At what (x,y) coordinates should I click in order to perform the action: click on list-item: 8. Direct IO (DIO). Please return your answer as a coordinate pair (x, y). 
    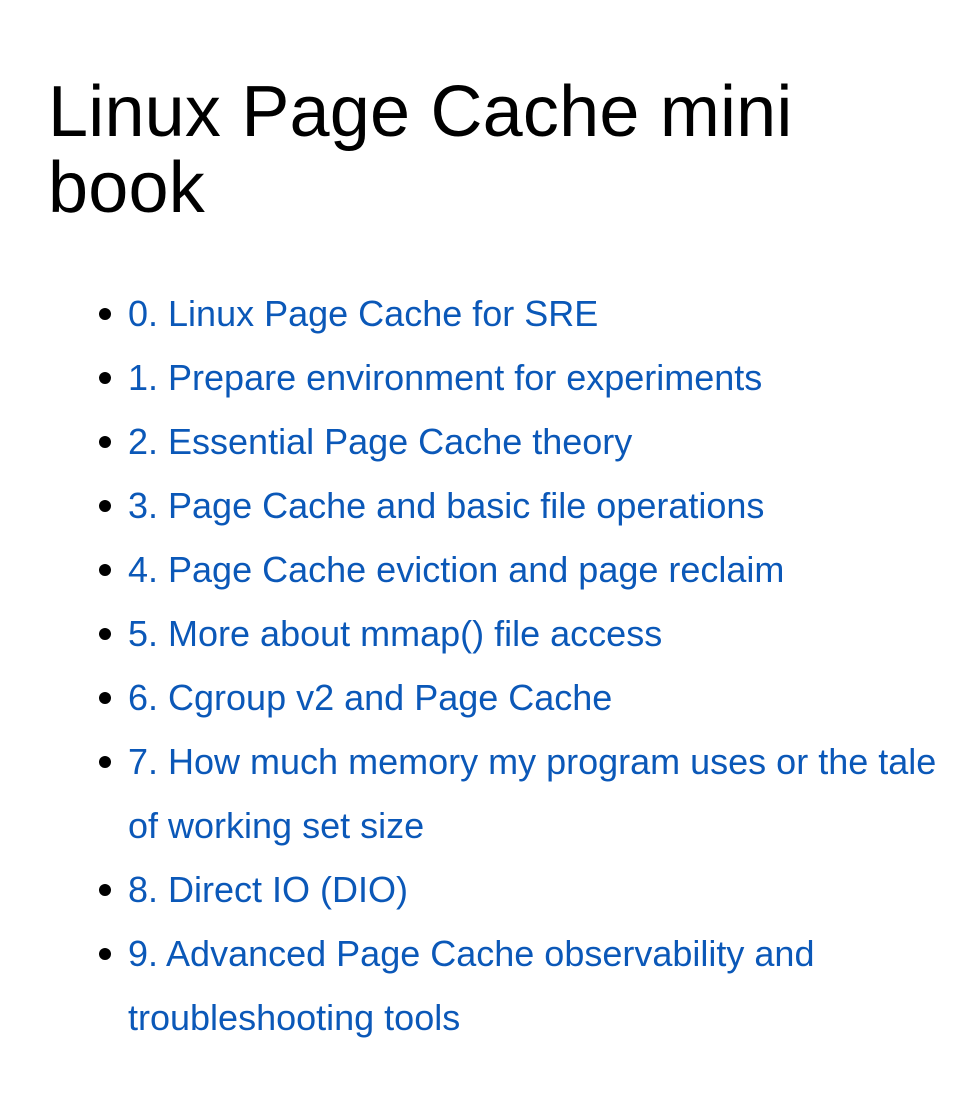
    Looking at the image, I should click on (519, 890).